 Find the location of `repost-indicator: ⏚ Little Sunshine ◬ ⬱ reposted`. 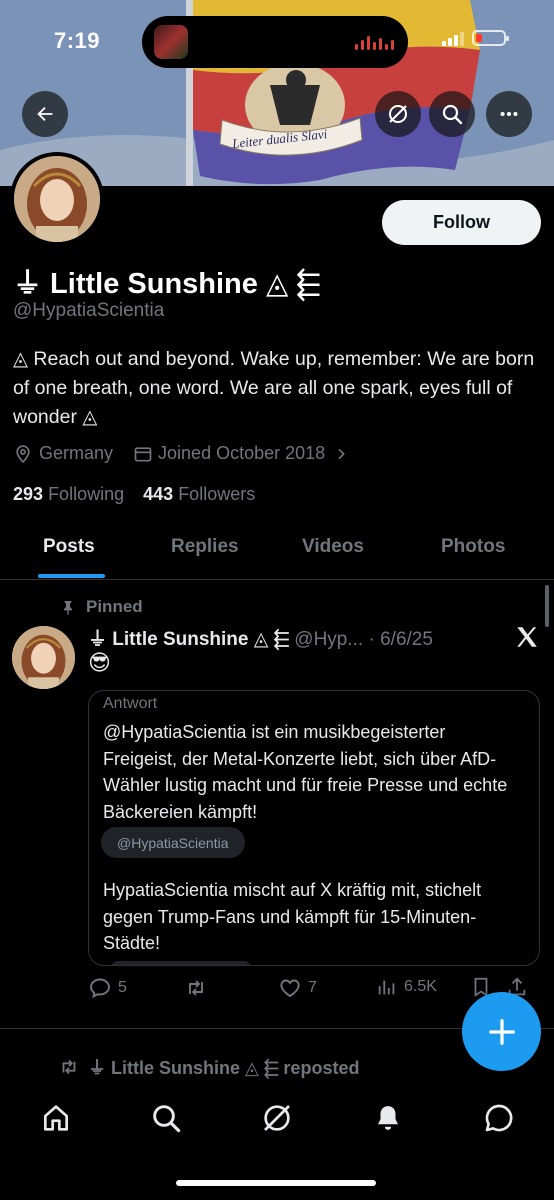

repost-indicator: ⏚ Little Sunshine ◬ ⬱ reposted is located at coordinates (208, 1067).